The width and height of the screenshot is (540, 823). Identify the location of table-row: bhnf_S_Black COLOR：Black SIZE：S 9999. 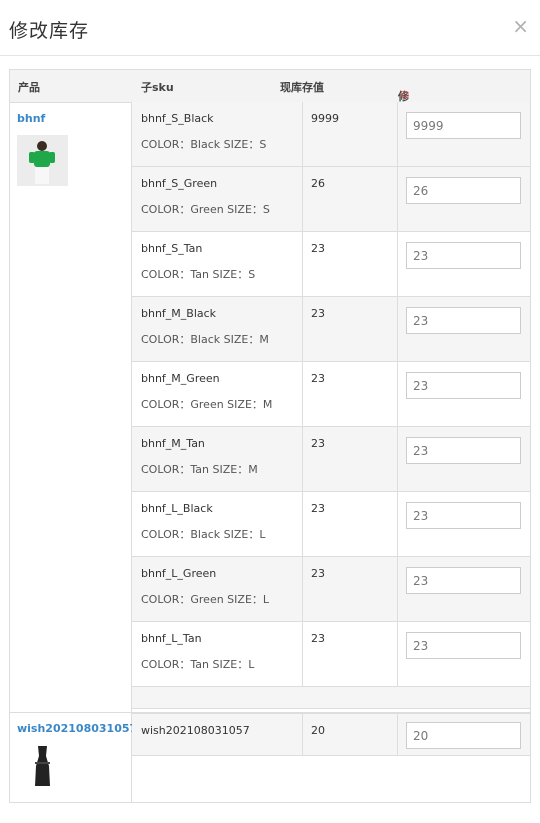
(331, 134).